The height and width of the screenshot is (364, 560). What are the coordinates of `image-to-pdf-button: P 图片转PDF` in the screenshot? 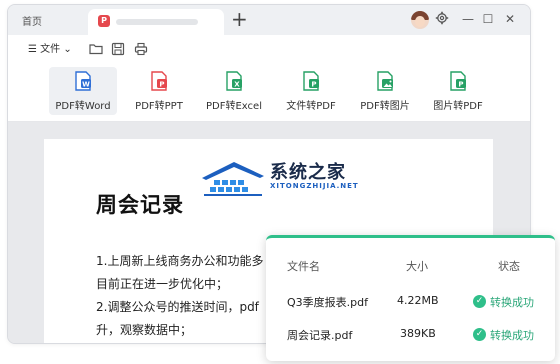 It's located at (458, 91).